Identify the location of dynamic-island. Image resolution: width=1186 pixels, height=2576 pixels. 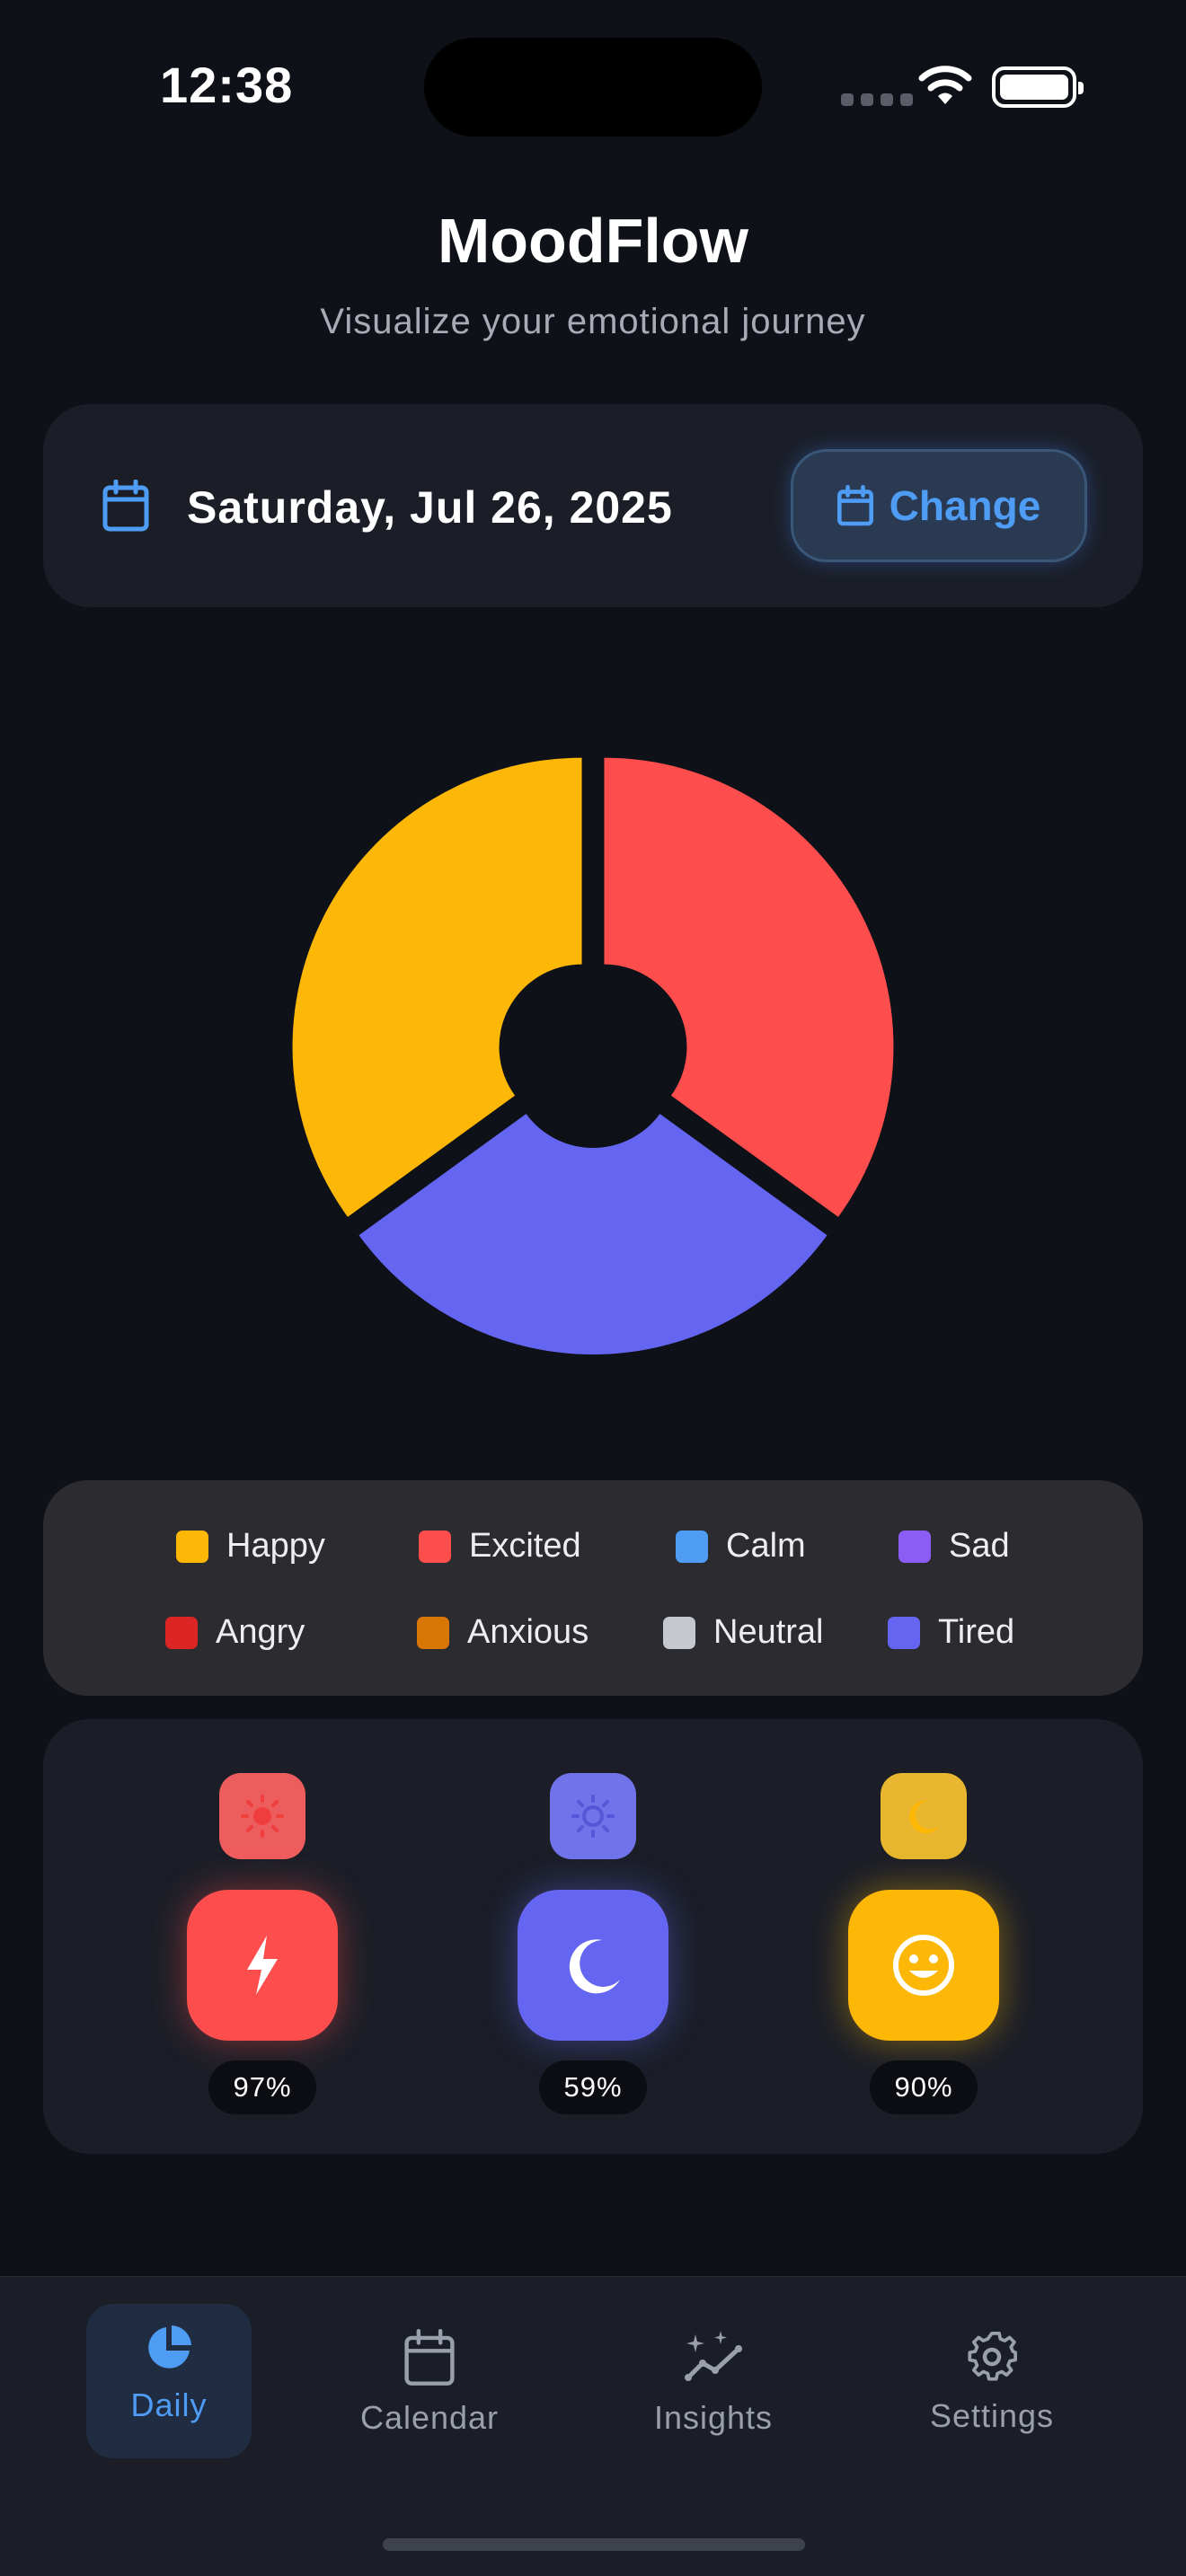
(593, 87).